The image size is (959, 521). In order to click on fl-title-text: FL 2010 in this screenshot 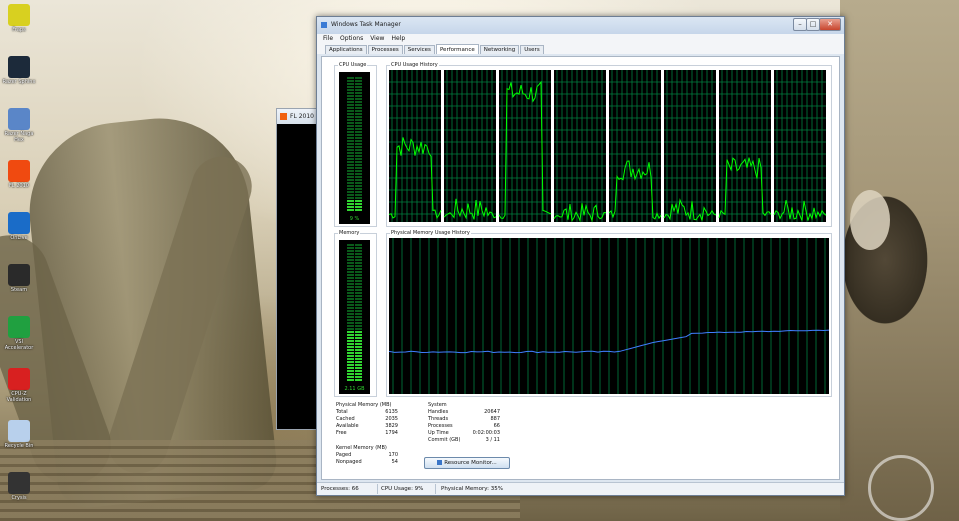, I will do `click(302, 116)`.